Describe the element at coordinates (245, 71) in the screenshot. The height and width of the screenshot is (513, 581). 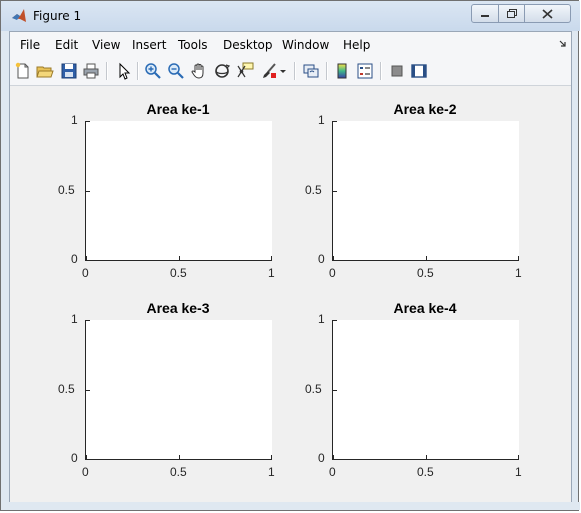
I see `data-cursor-icon` at that location.